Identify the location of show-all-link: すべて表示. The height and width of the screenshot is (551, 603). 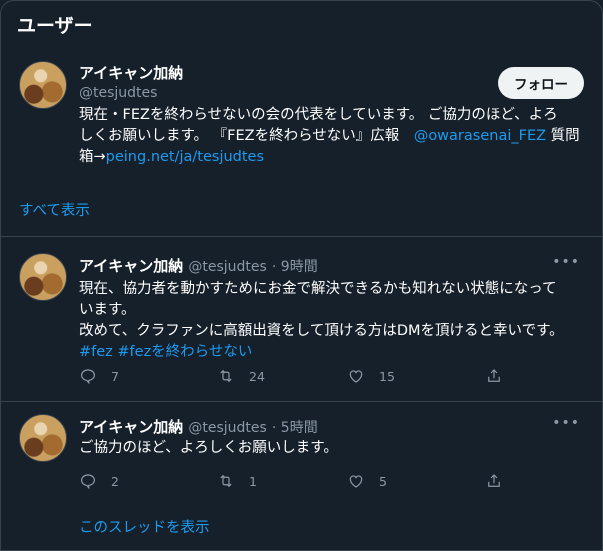
(54, 209).